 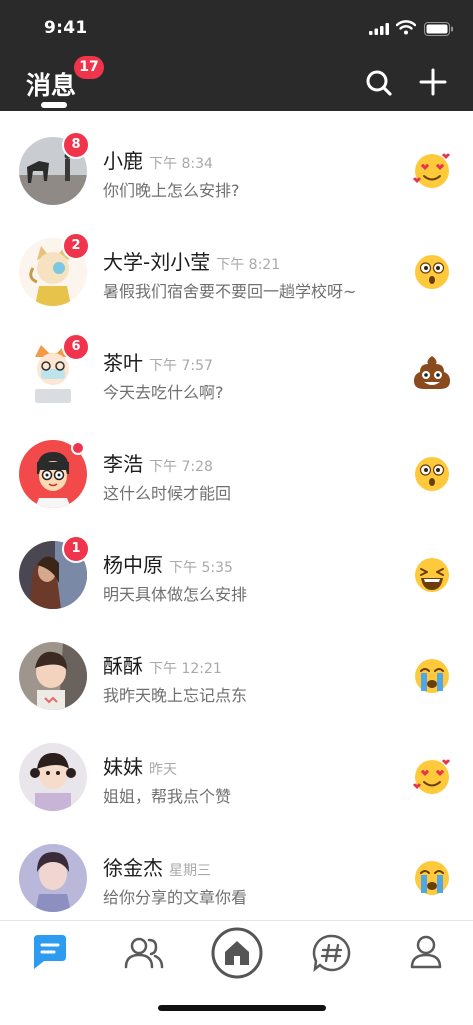 I want to click on add-icon, so click(x=433, y=82).